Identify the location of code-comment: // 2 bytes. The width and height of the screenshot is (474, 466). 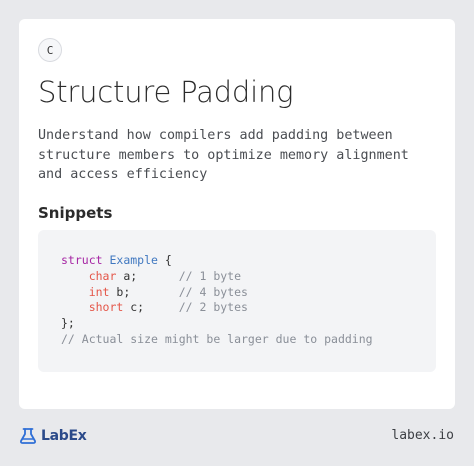
(213, 307).